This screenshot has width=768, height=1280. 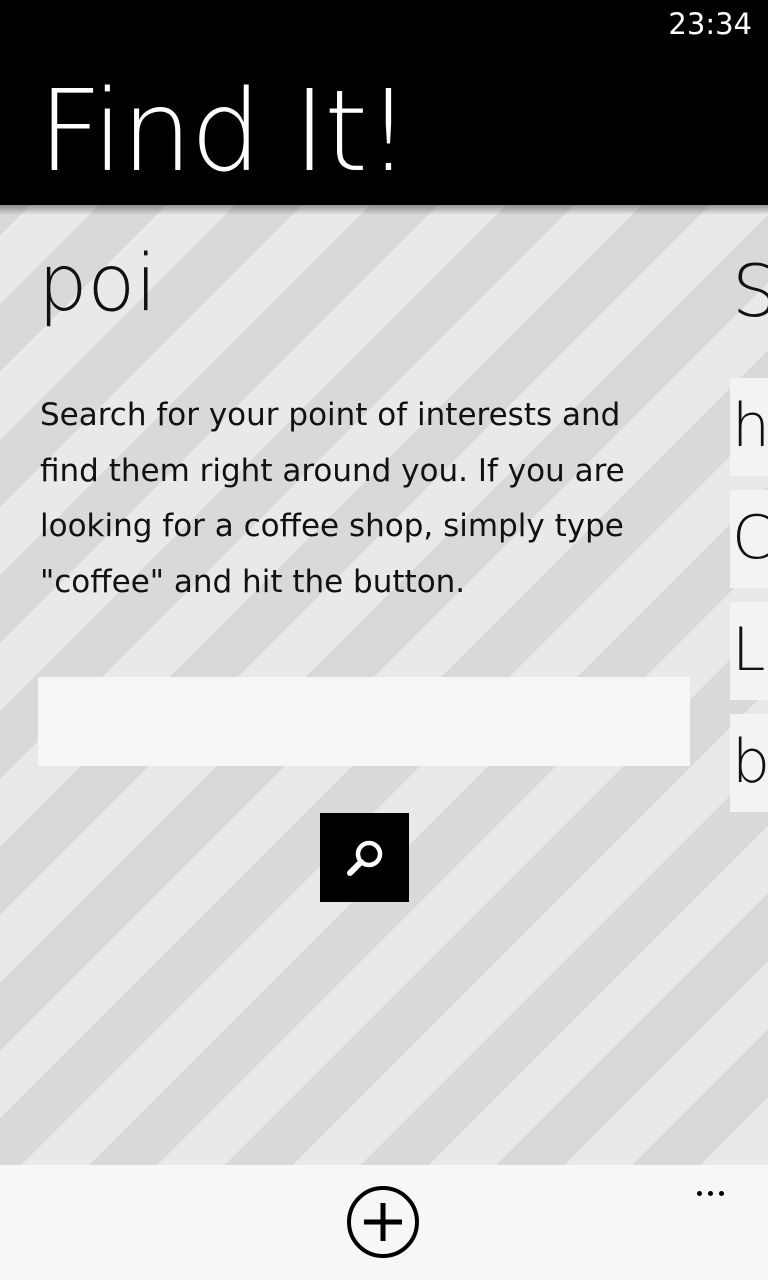 I want to click on next-pivot-item-label: C, so click(x=750, y=538).